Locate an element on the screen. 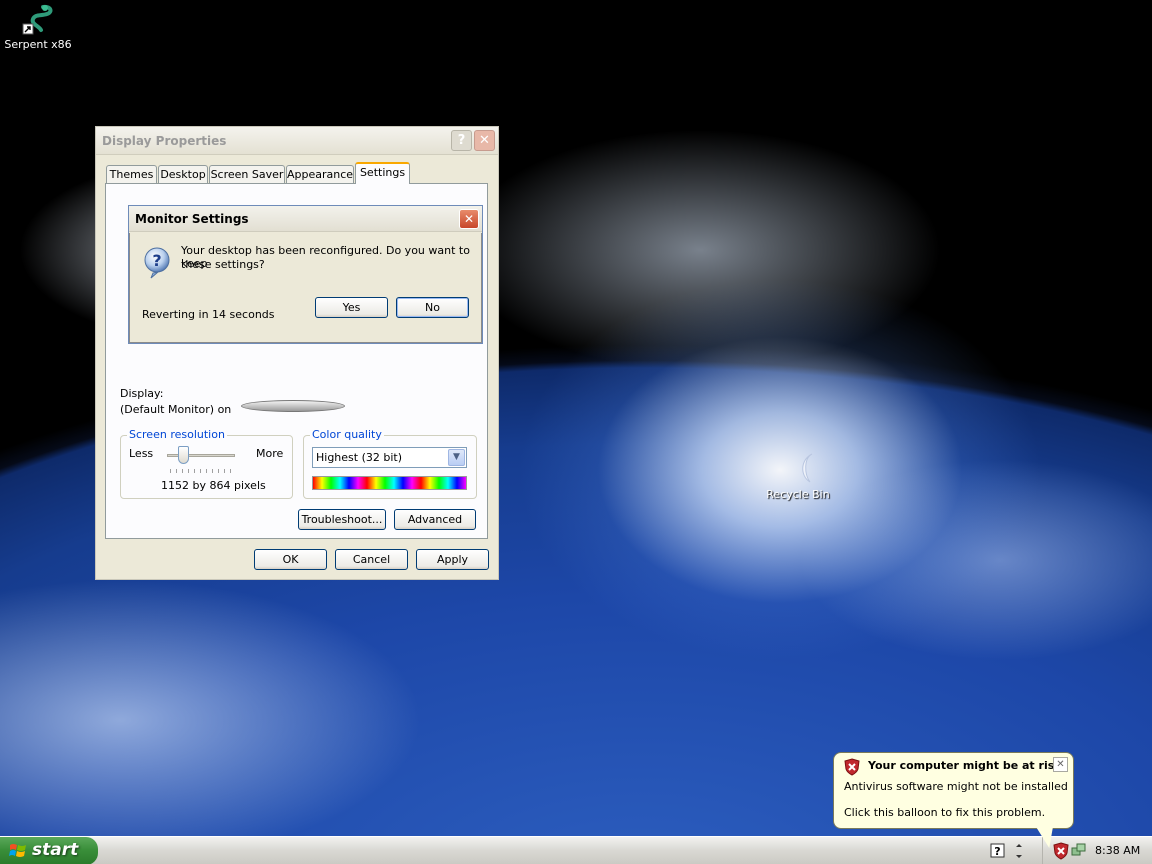 The image size is (1152, 864). yes-button: Yes is located at coordinates (351, 307).